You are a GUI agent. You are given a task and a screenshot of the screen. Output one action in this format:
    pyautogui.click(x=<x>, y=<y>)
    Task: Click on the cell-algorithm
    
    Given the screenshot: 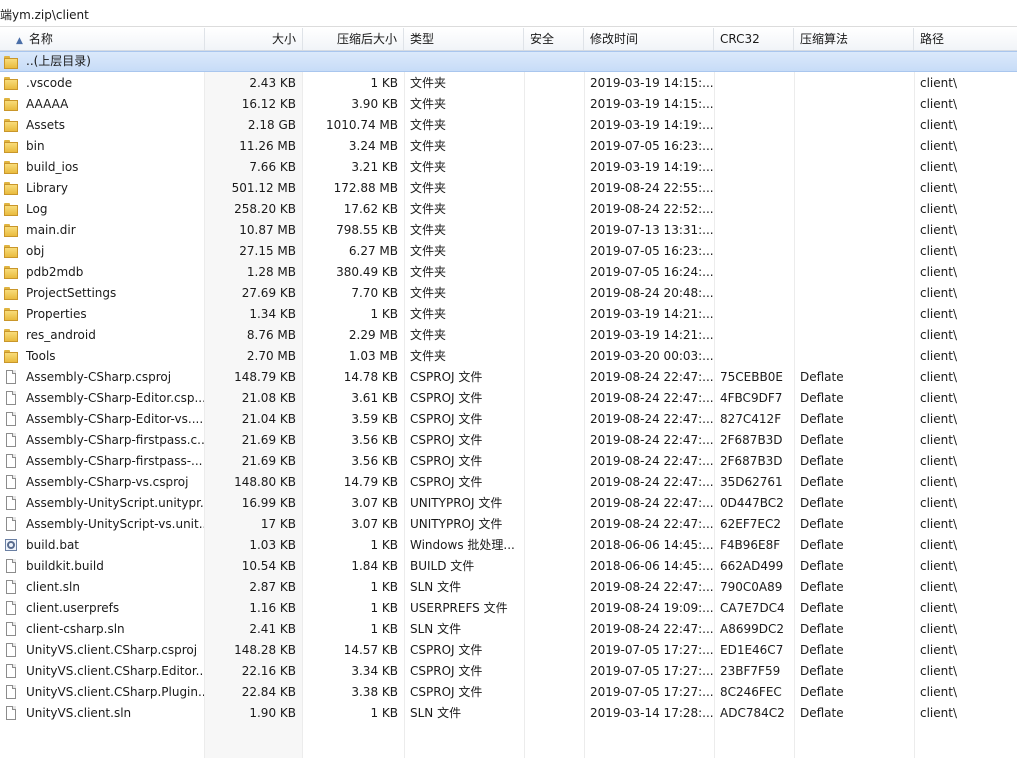 What is the action you would take?
    pyautogui.click(x=854, y=146)
    